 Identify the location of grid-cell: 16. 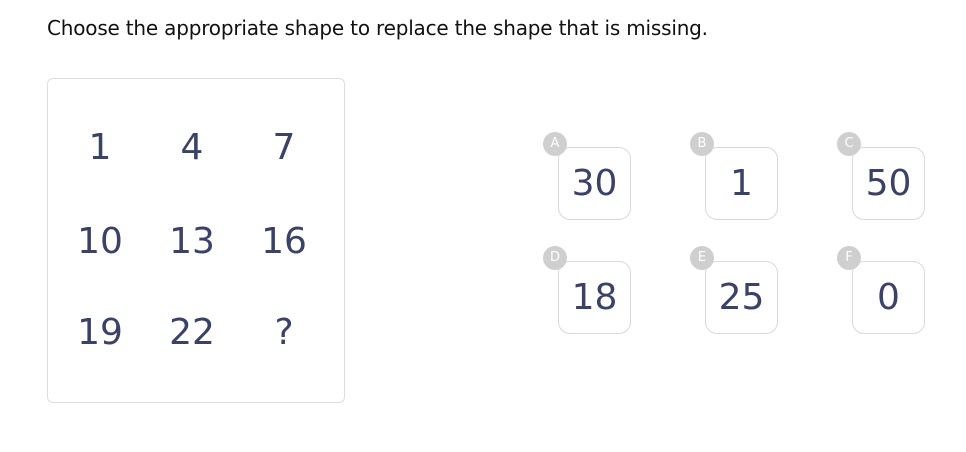
(284, 241).